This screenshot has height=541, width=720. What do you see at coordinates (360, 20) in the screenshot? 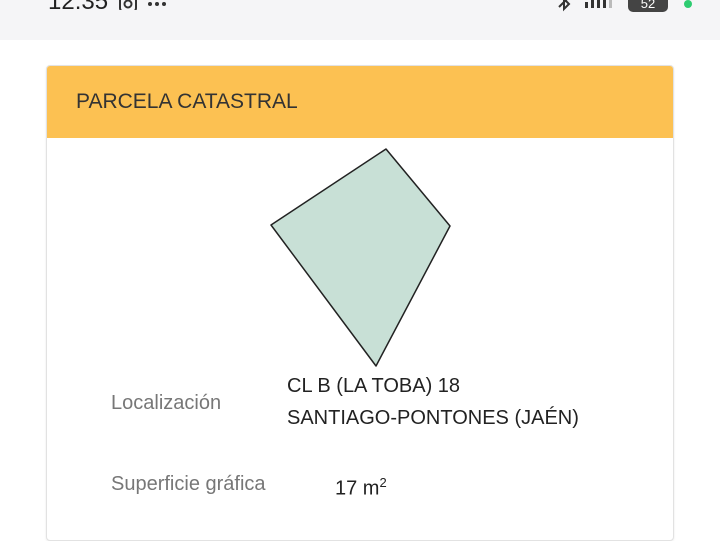
I see `status-bar: 12:35 52` at bounding box center [360, 20].